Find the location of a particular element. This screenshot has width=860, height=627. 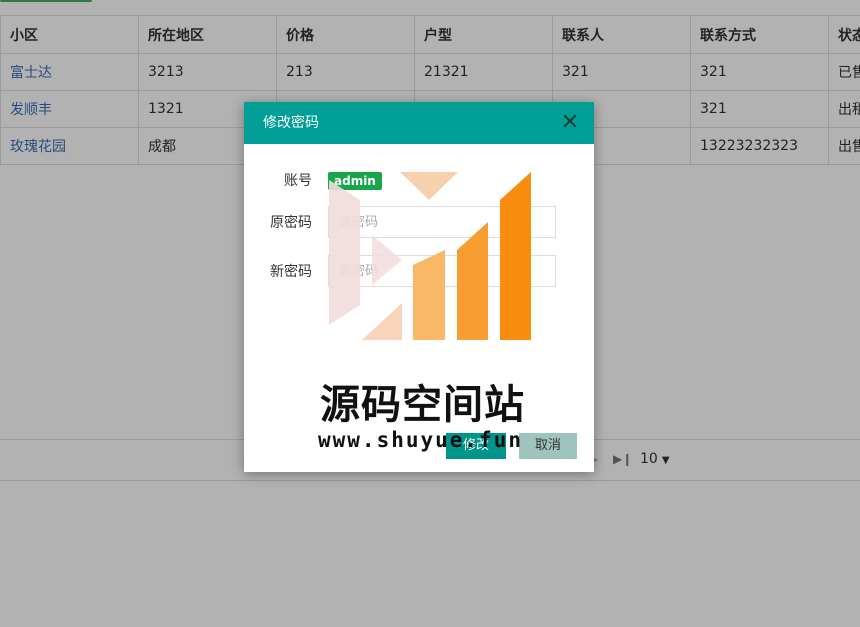

close-icon: ✕ is located at coordinates (570, 123).